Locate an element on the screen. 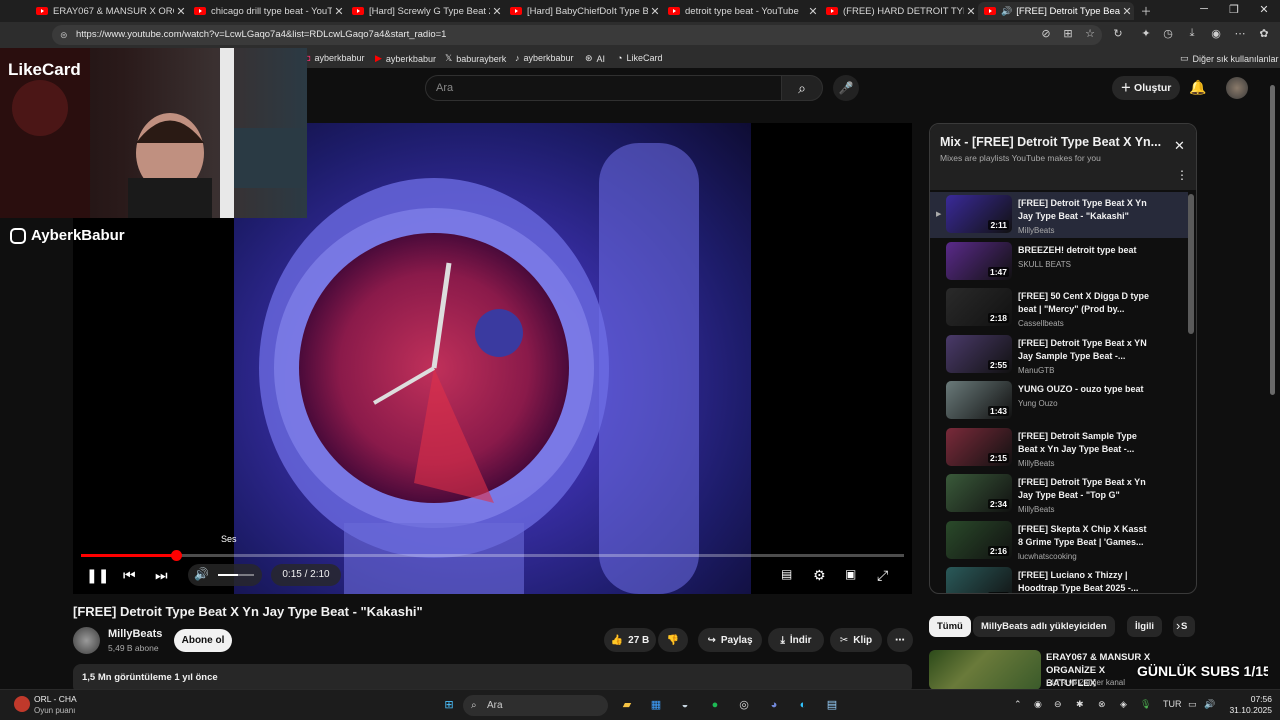 The width and height of the screenshot is (1280, 720). download-button: ⤓ İndir is located at coordinates (796, 640).